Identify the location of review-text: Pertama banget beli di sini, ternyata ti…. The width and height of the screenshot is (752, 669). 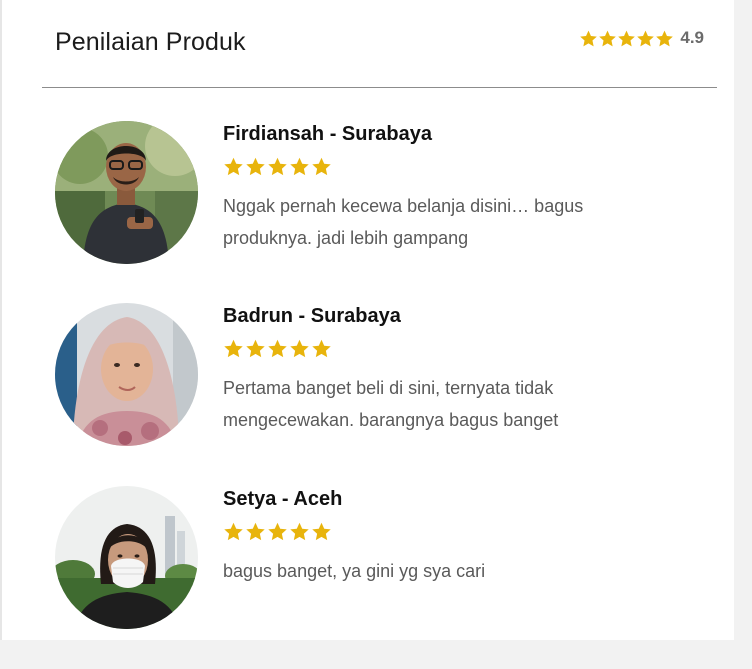
(391, 404).